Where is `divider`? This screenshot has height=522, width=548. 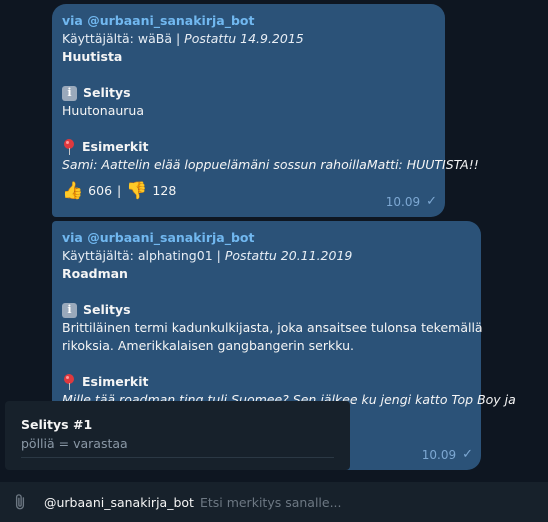 divider is located at coordinates (177, 457).